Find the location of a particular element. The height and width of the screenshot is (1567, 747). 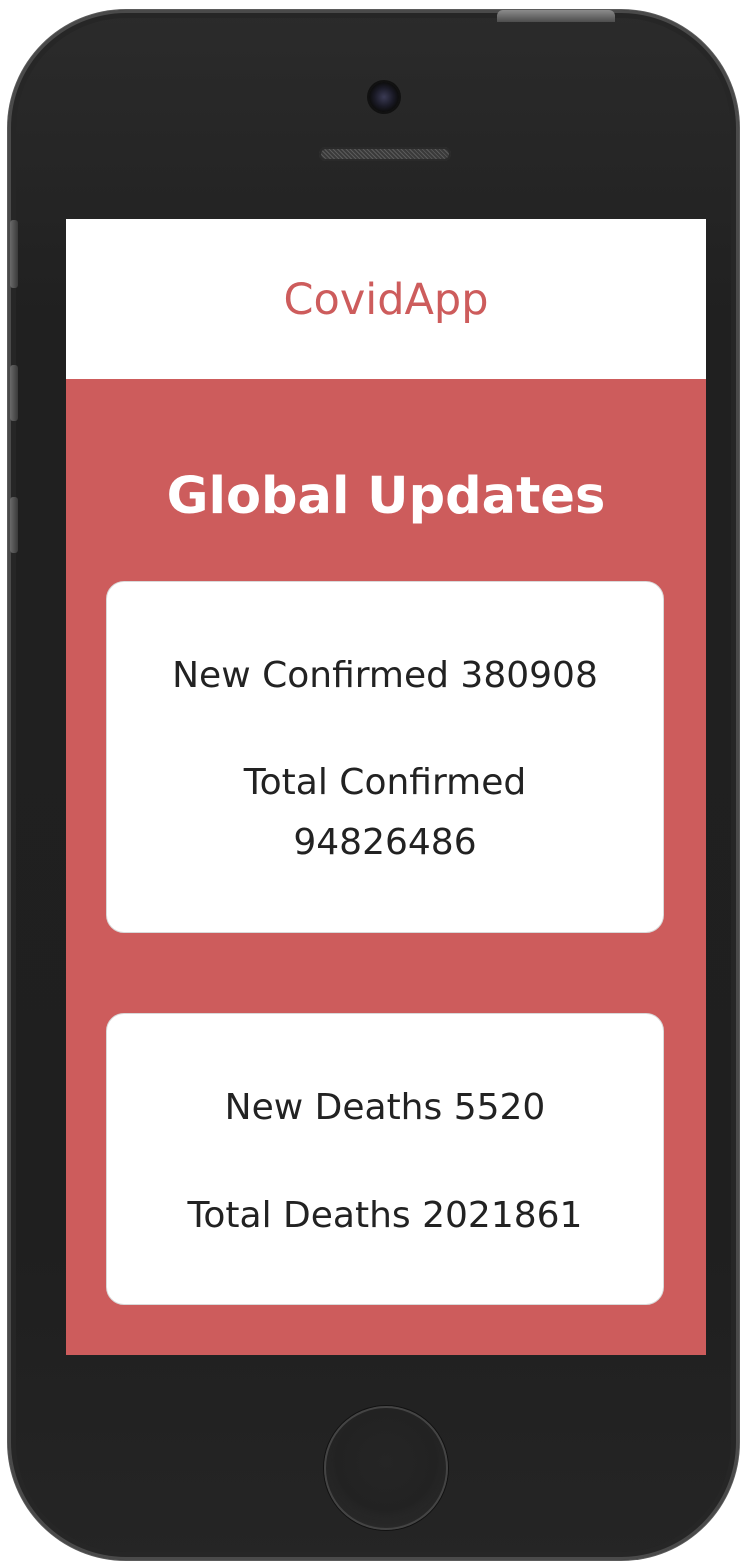

total-confirmed-text: Total Confirmed 94826486 is located at coordinates (385, 812).